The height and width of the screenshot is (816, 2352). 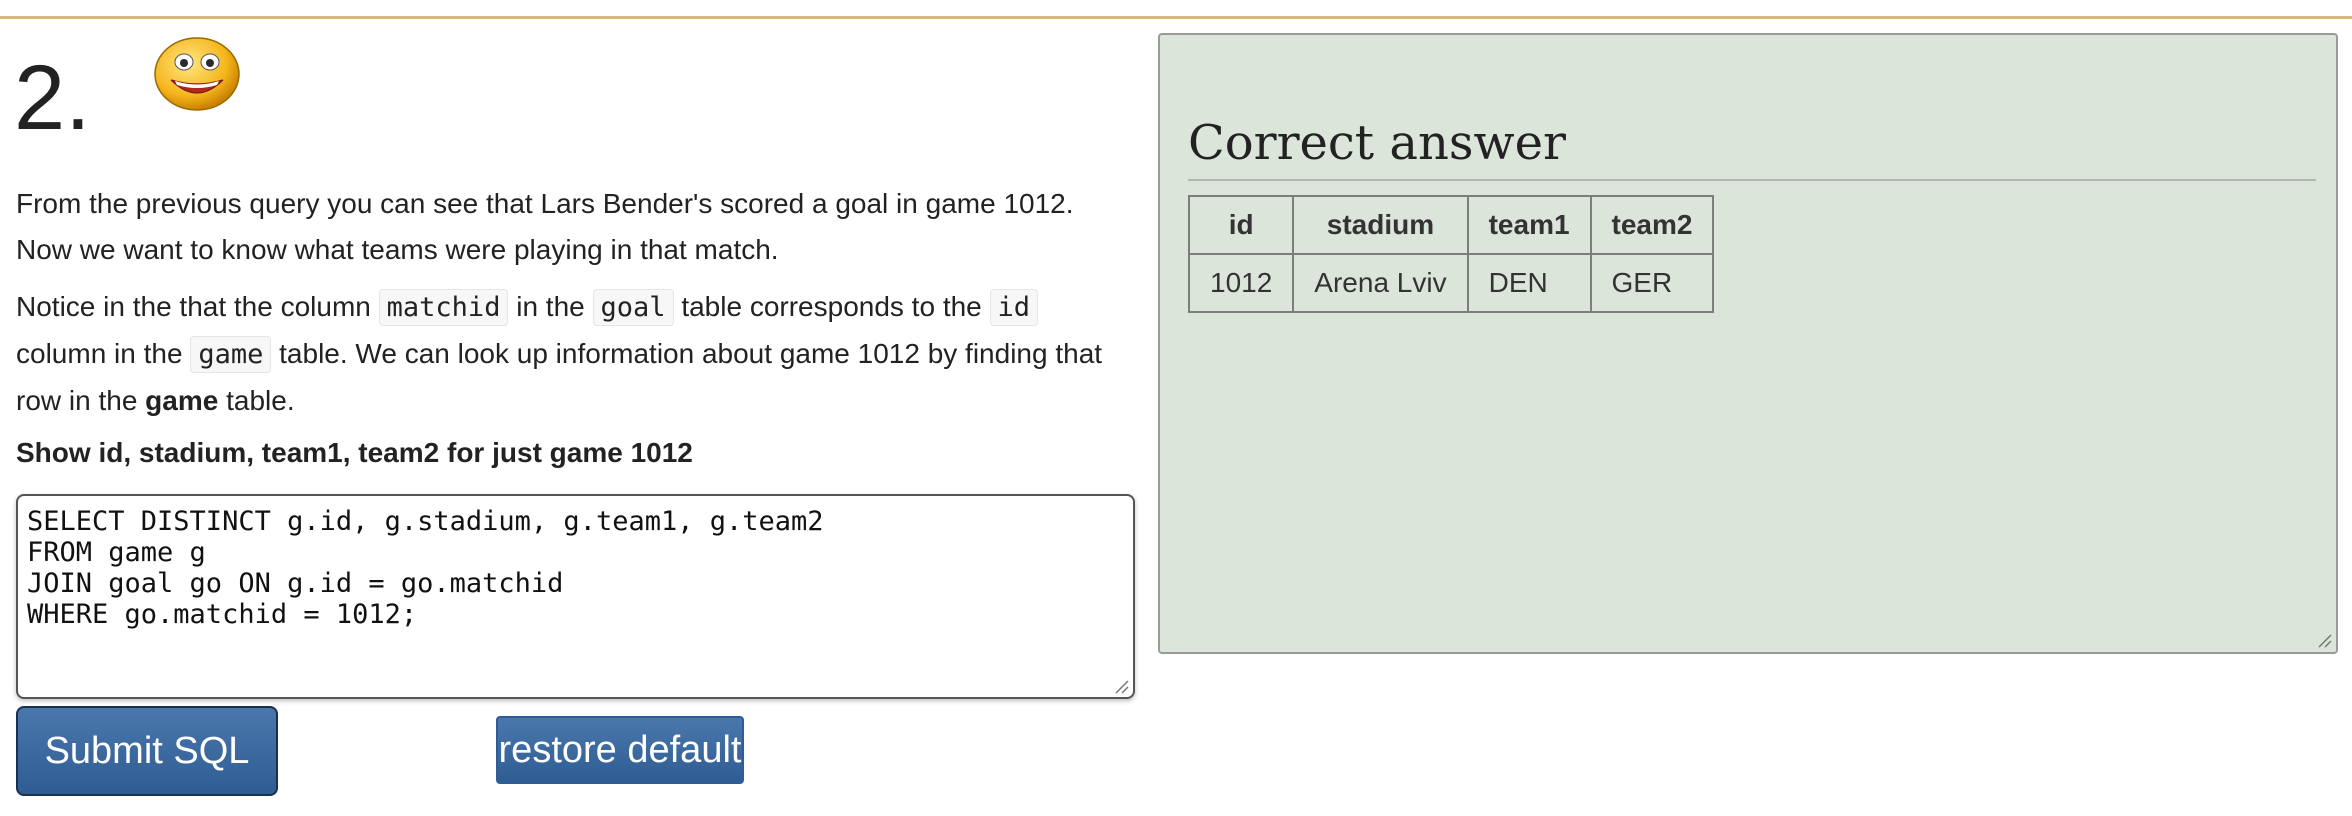 What do you see at coordinates (1241, 225) in the screenshot?
I see `column-header: id` at bounding box center [1241, 225].